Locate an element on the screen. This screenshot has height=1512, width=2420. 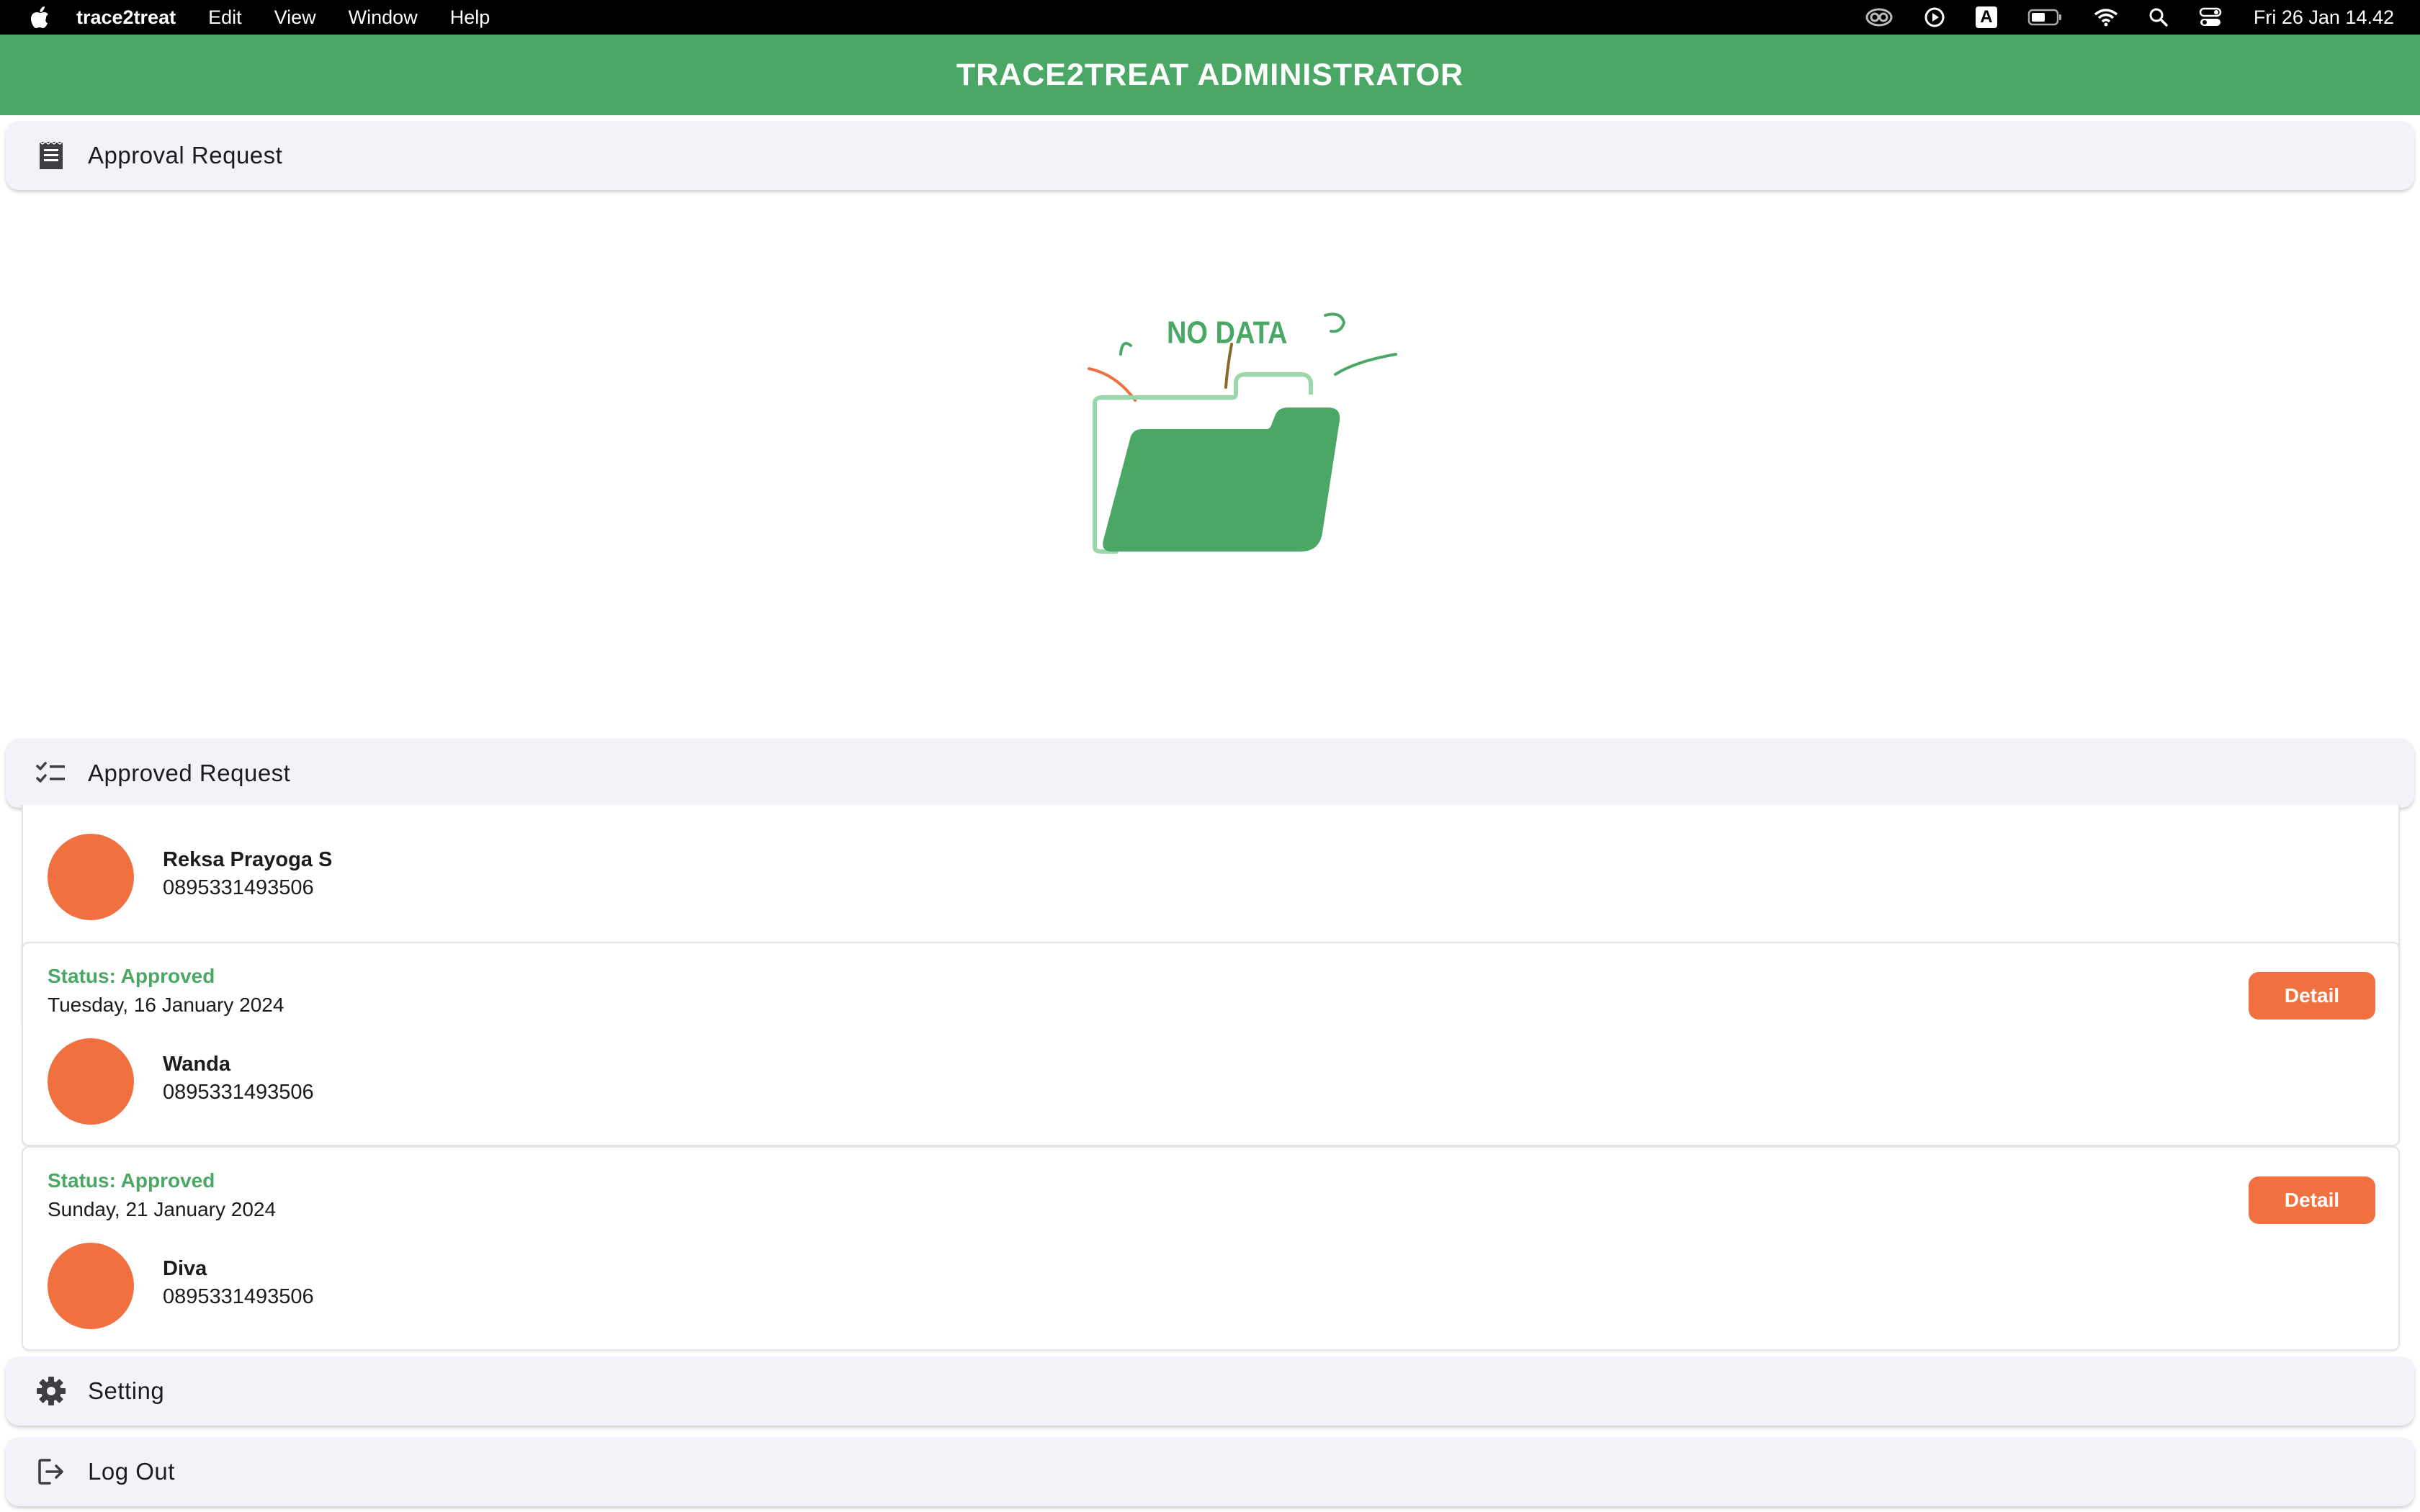
logout-label: Log Out is located at coordinates (131, 1471).